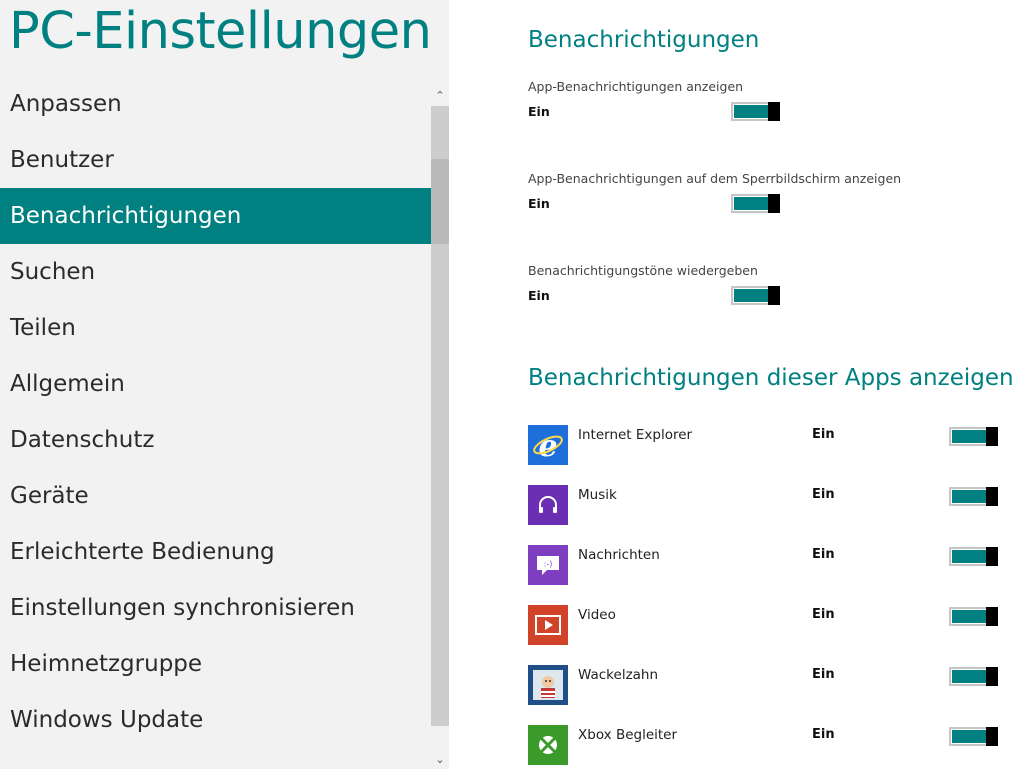  I want to click on nav-item-suchen: Suchen, so click(215, 272).